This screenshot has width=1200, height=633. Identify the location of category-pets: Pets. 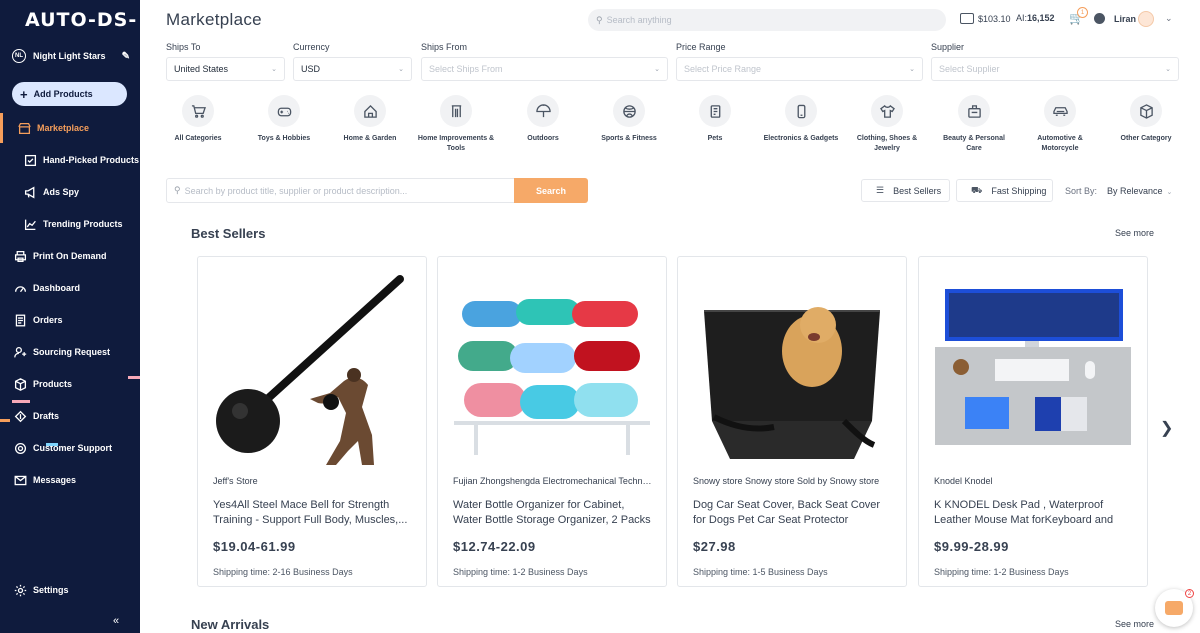
(715, 119).